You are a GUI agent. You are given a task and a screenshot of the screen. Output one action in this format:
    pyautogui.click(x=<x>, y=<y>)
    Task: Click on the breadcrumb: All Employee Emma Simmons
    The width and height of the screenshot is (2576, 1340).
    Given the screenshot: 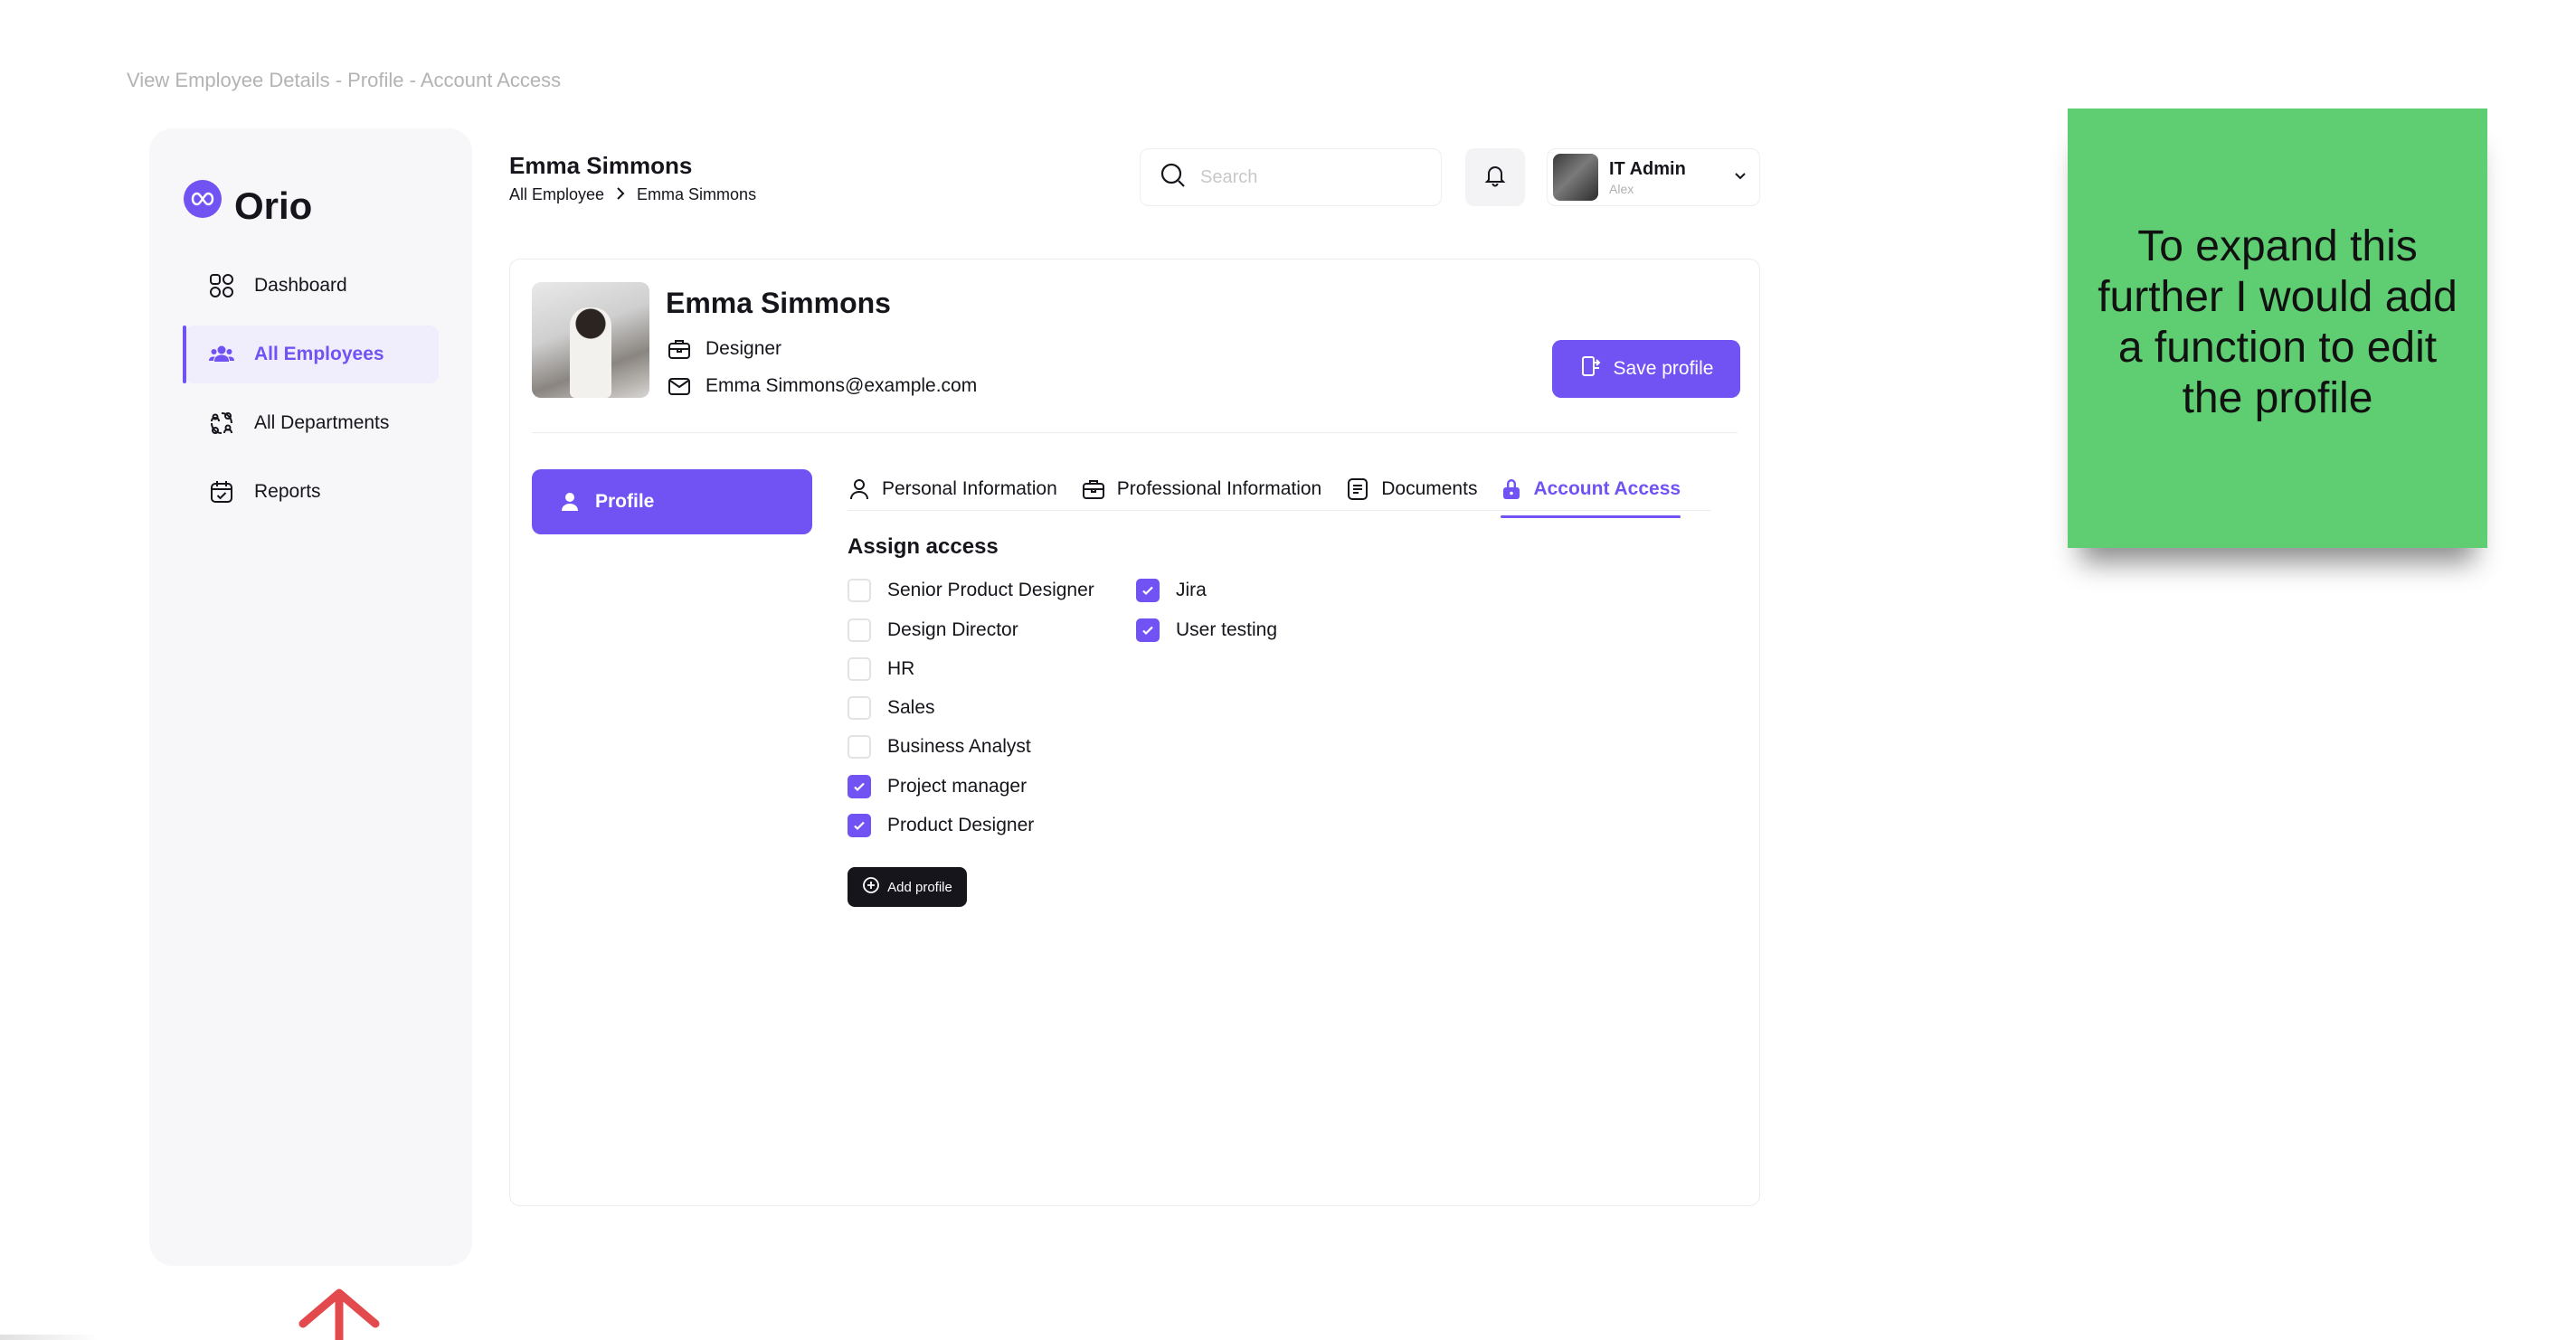 What is the action you would take?
    pyautogui.click(x=632, y=194)
    